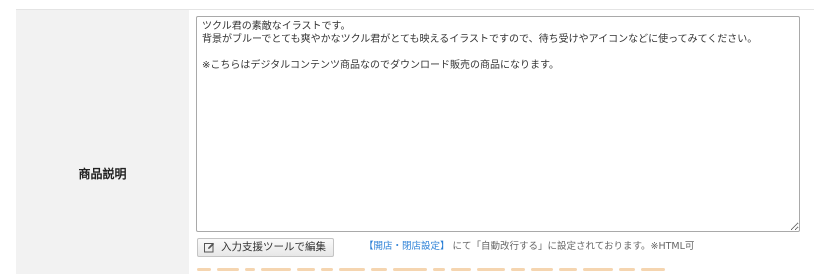 This screenshot has height=276, width=814. What do you see at coordinates (573, 246) in the screenshot?
I see `auto-linebreak-note-text: にて「自動改行する」に設定されております。※HTML可` at bounding box center [573, 246].